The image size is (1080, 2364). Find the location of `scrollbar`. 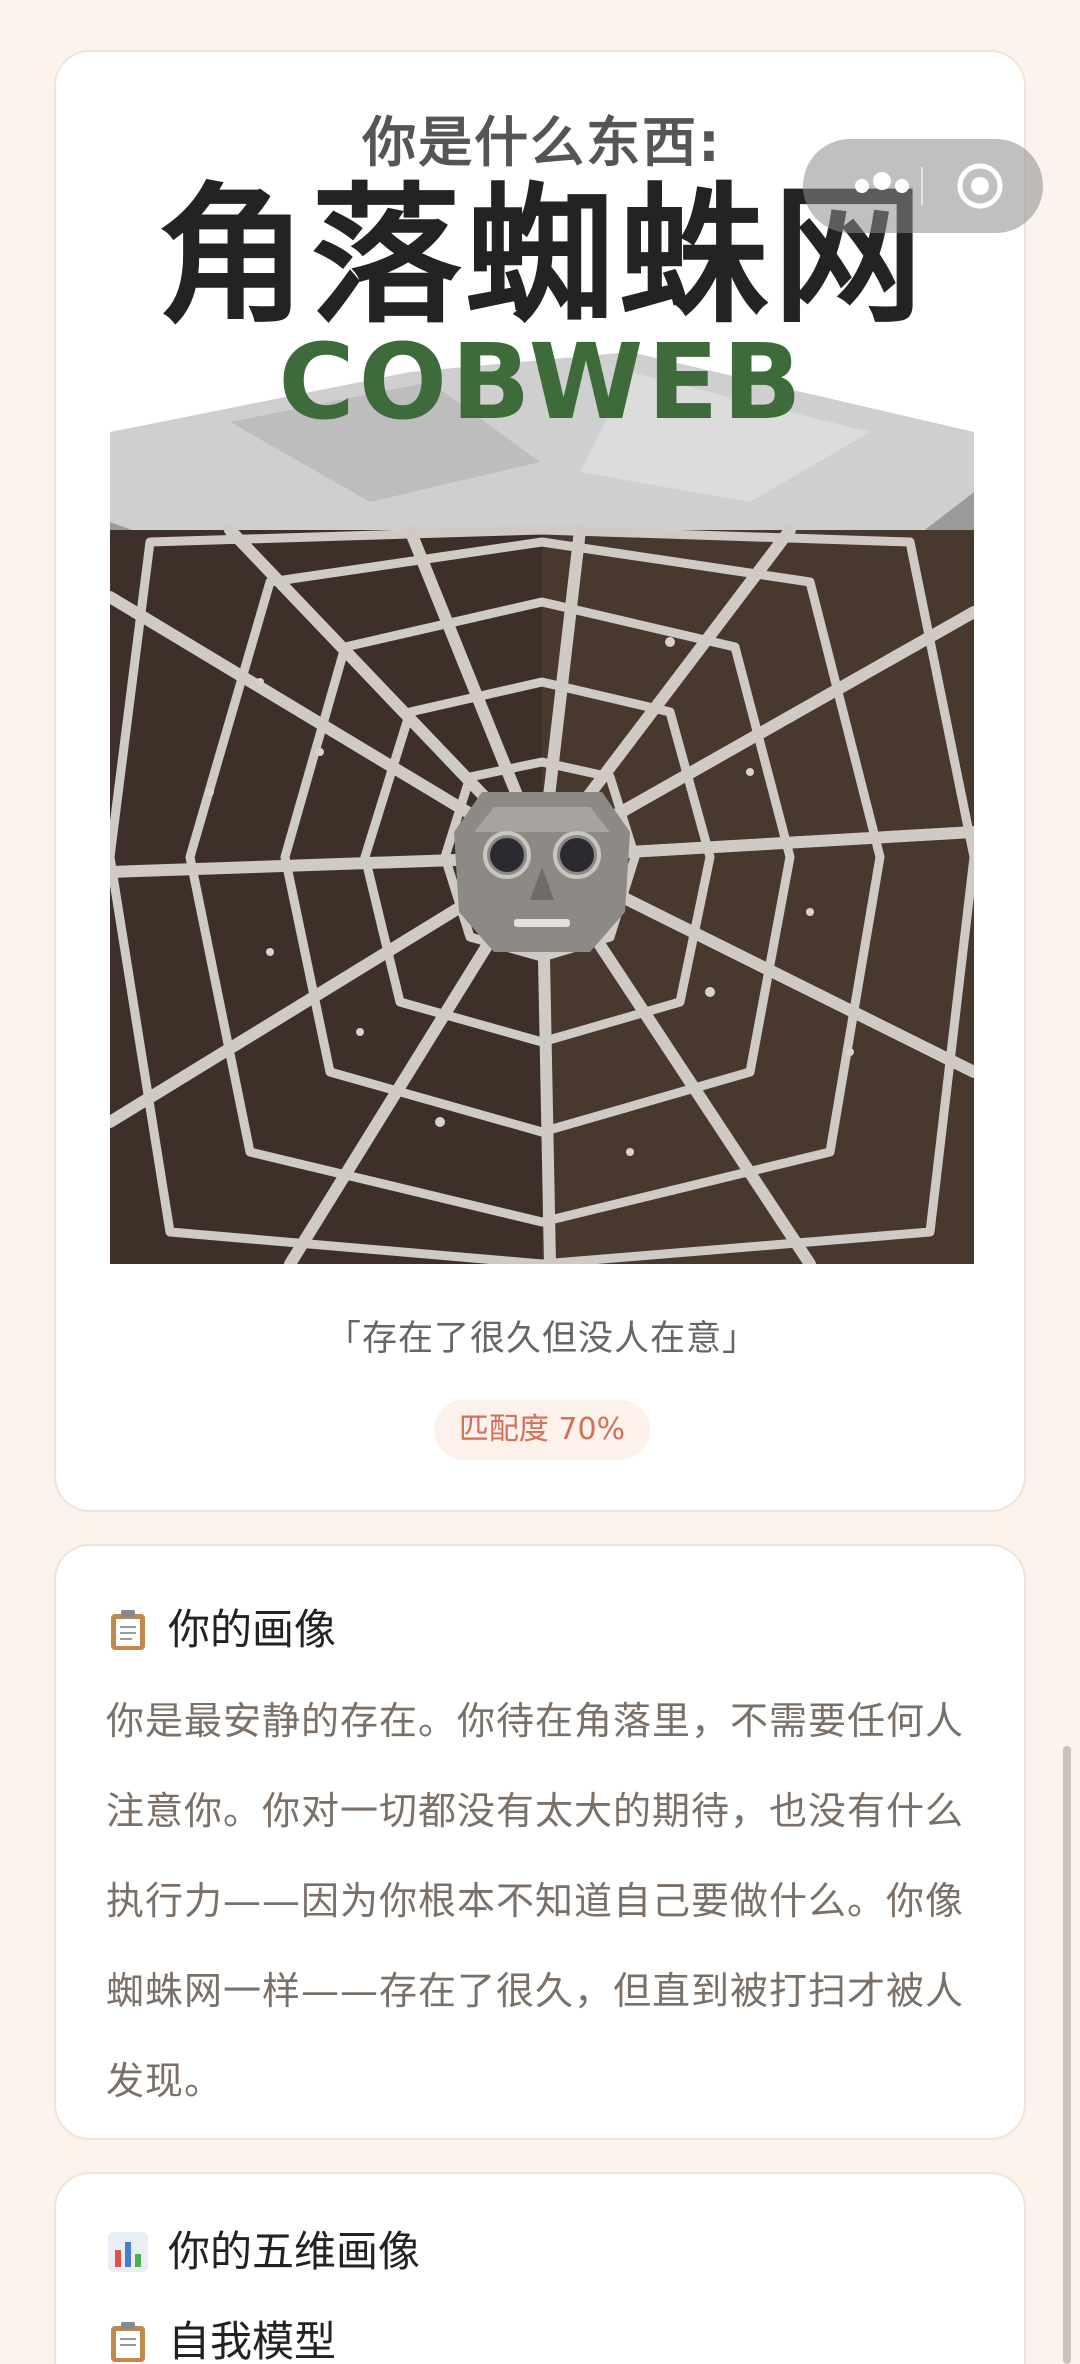

scrollbar is located at coordinates (1067, 2055).